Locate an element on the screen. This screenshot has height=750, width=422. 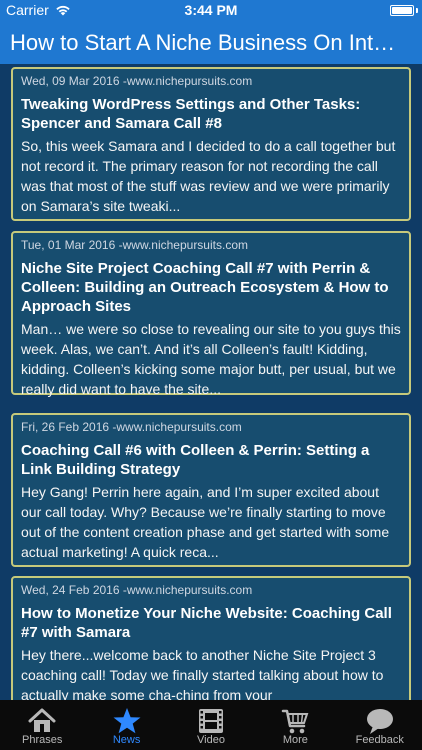
tab-video: Video is located at coordinates (211, 726).